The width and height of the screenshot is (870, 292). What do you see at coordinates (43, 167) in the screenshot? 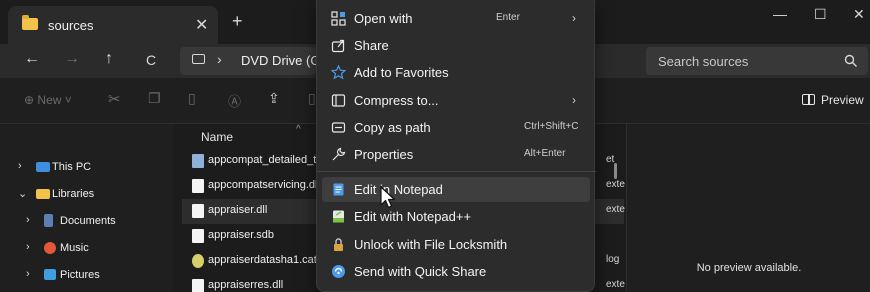
I see `monitor-icon` at bounding box center [43, 167].